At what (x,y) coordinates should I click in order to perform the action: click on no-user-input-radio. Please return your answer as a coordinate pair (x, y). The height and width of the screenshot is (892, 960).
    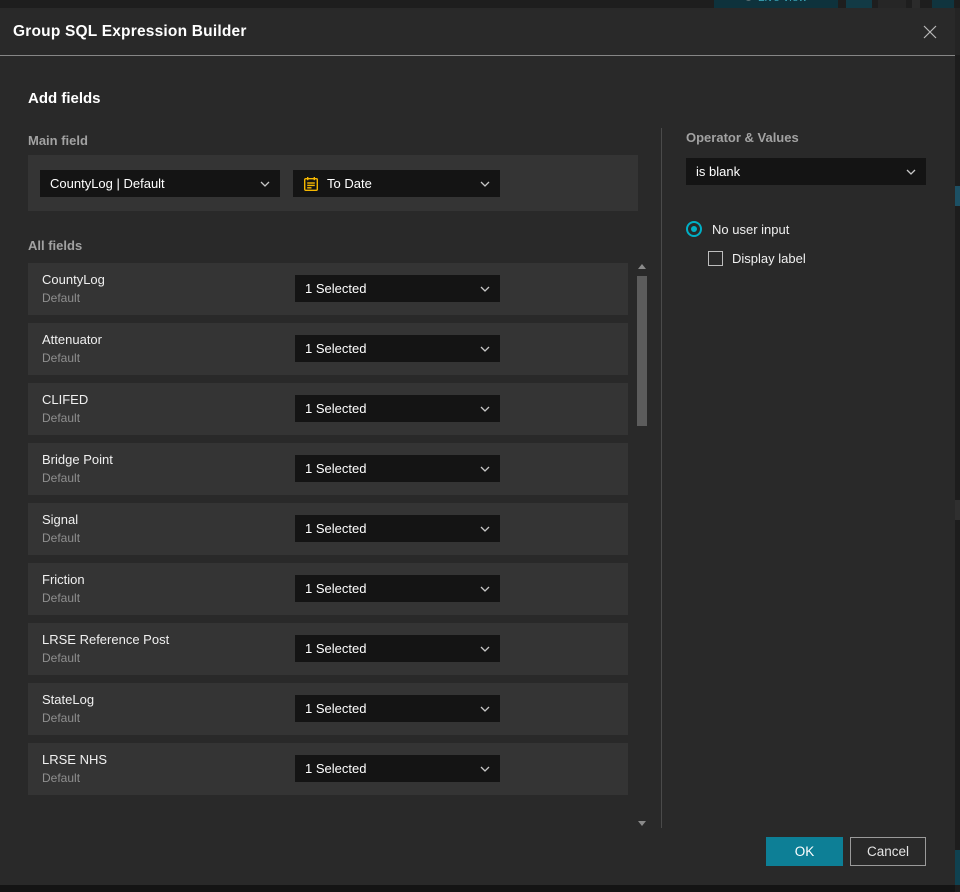
    Looking at the image, I should click on (694, 229).